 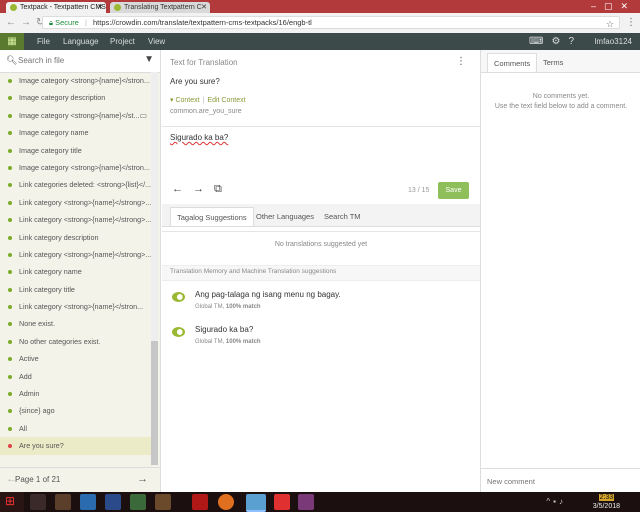 What do you see at coordinates (226, 100) in the screenshot?
I see `edit-context-link: Edit Context` at bounding box center [226, 100].